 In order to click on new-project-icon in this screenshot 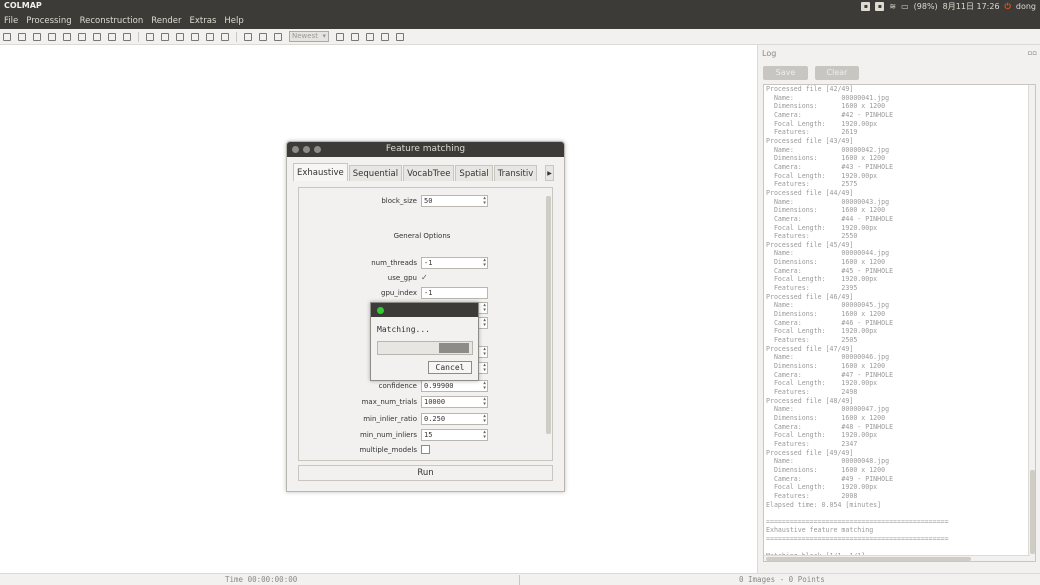, I will do `click(7, 36)`.